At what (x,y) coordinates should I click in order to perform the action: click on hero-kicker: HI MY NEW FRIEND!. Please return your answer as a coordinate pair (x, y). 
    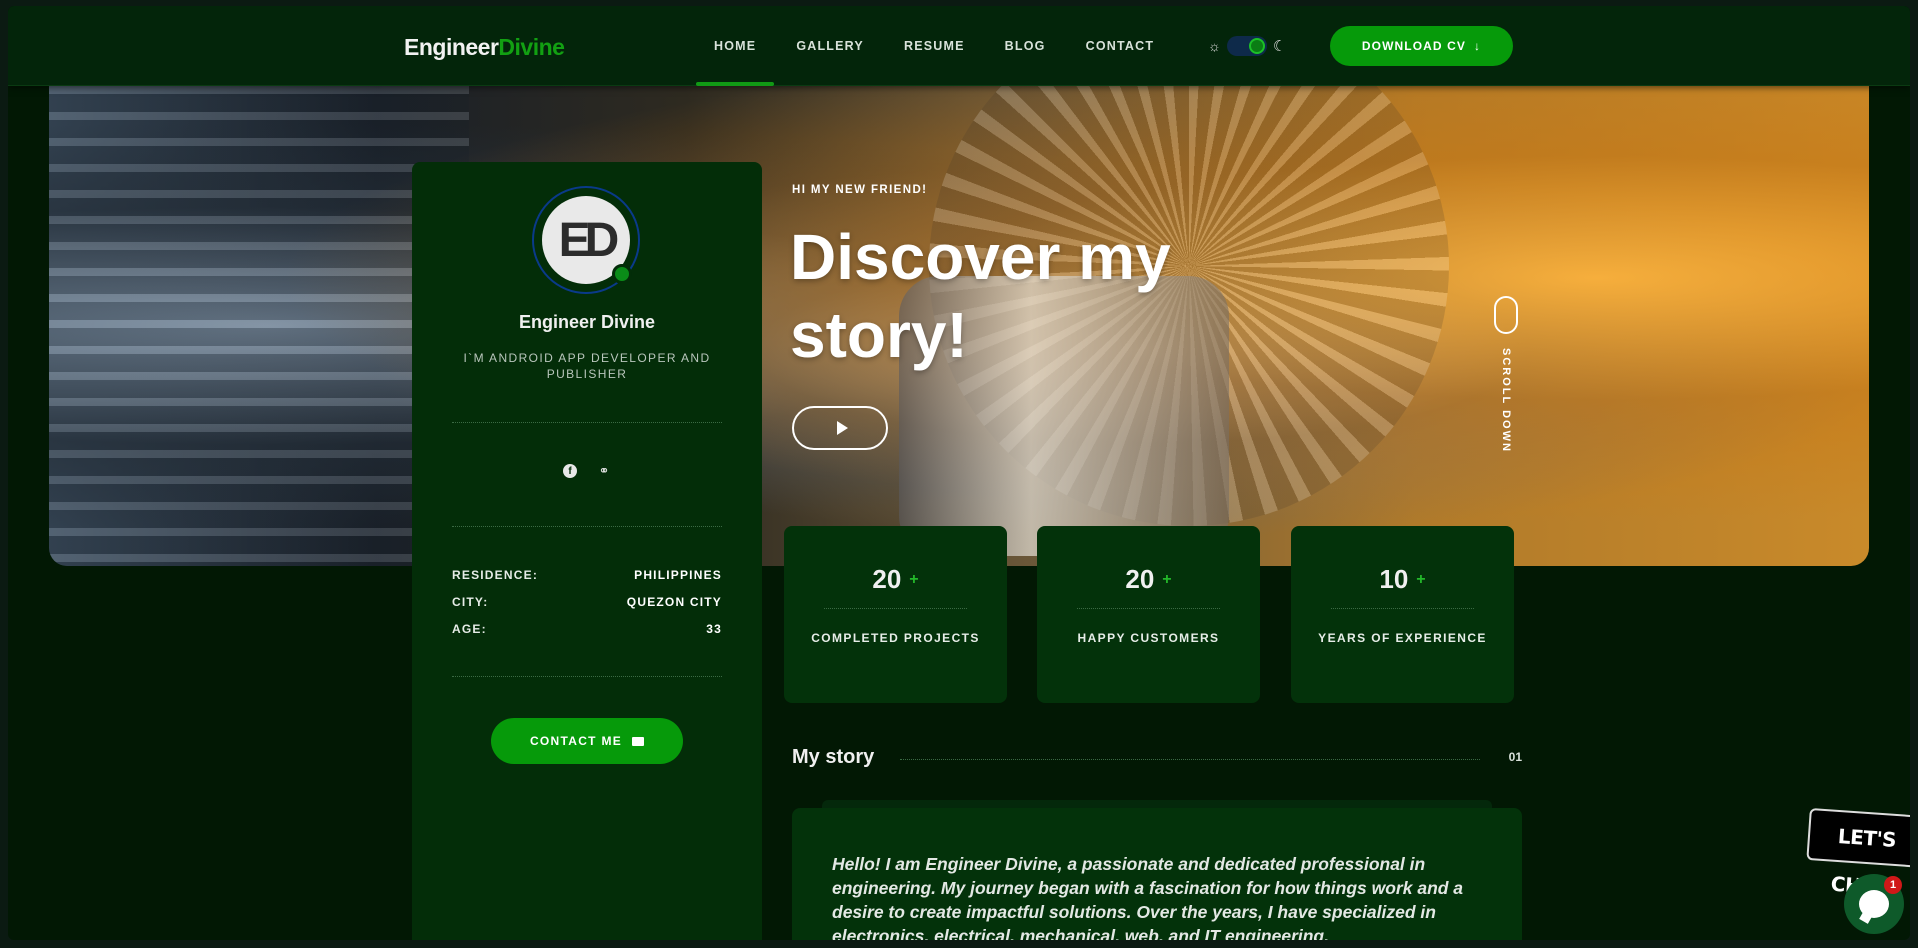
    Looking at the image, I should click on (860, 190).